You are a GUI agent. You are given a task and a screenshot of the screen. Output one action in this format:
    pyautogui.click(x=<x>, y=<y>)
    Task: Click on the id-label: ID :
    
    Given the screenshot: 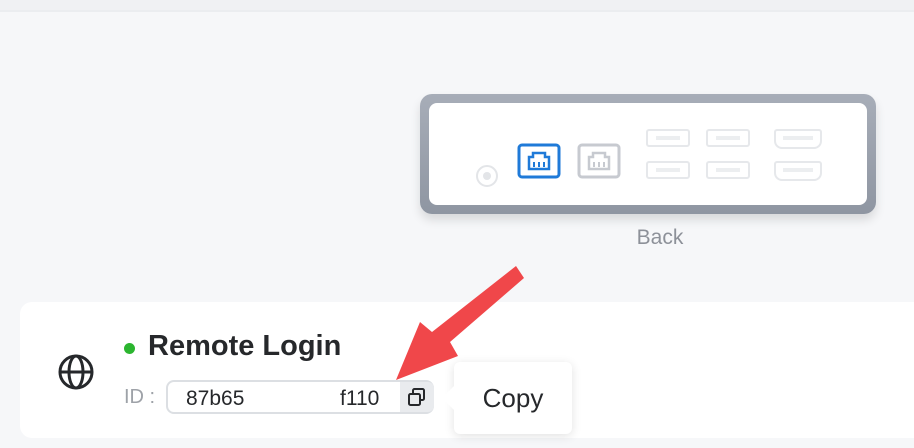 What is the action you would take?
    pyautogui.click(x=140, y=397)
    